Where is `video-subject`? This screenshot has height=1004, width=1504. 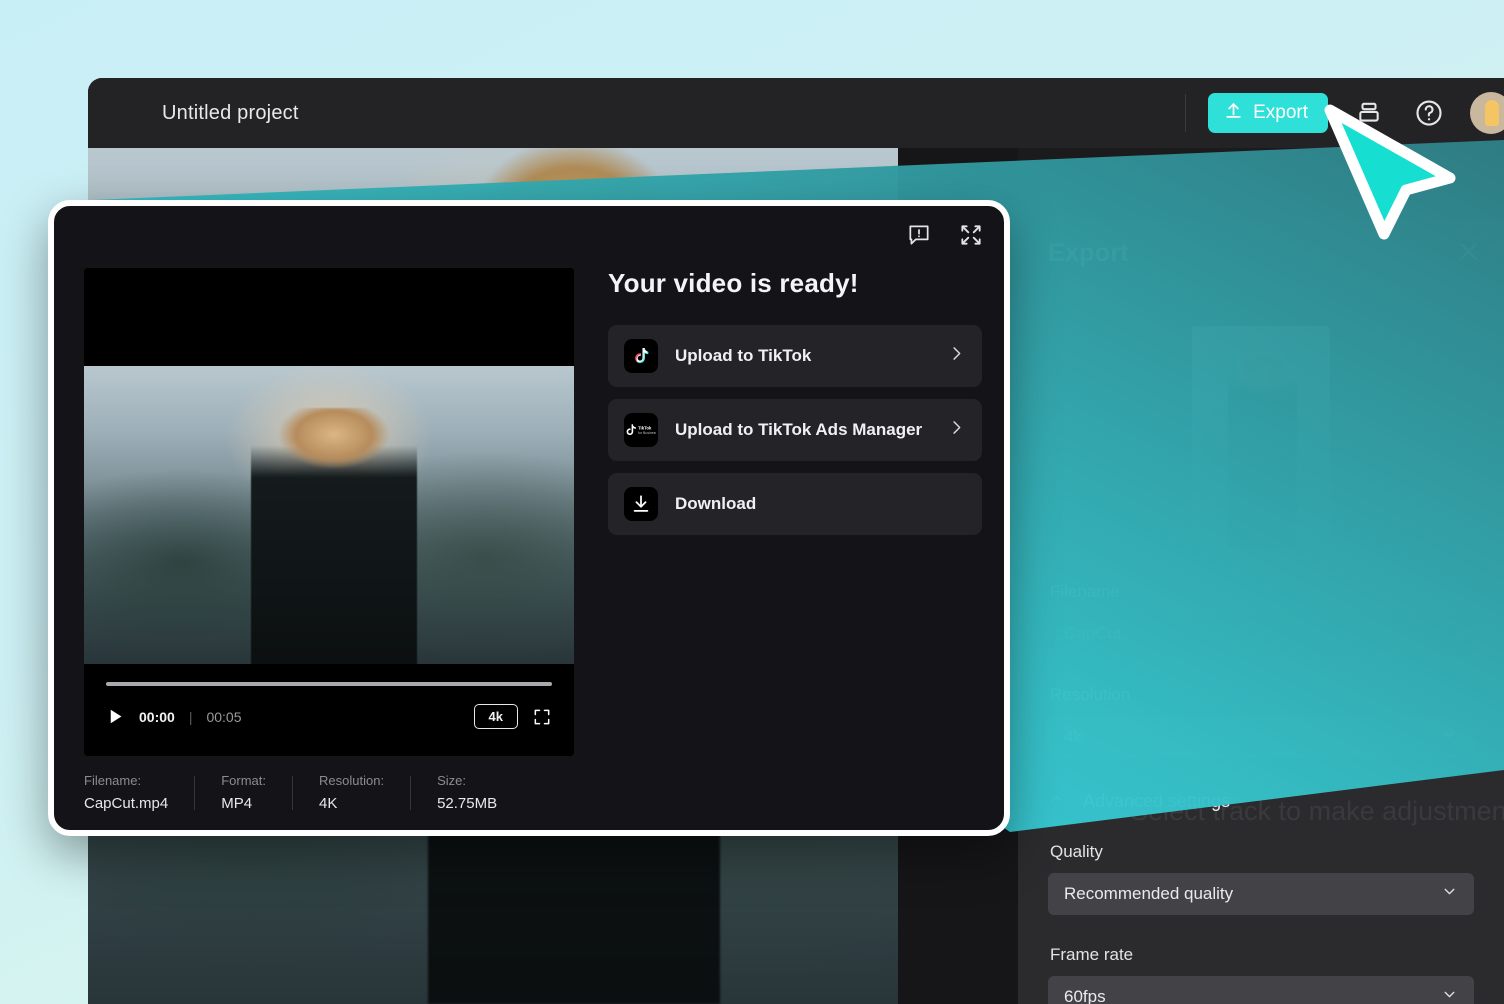 video-subject is located at coordinates (334, 535).